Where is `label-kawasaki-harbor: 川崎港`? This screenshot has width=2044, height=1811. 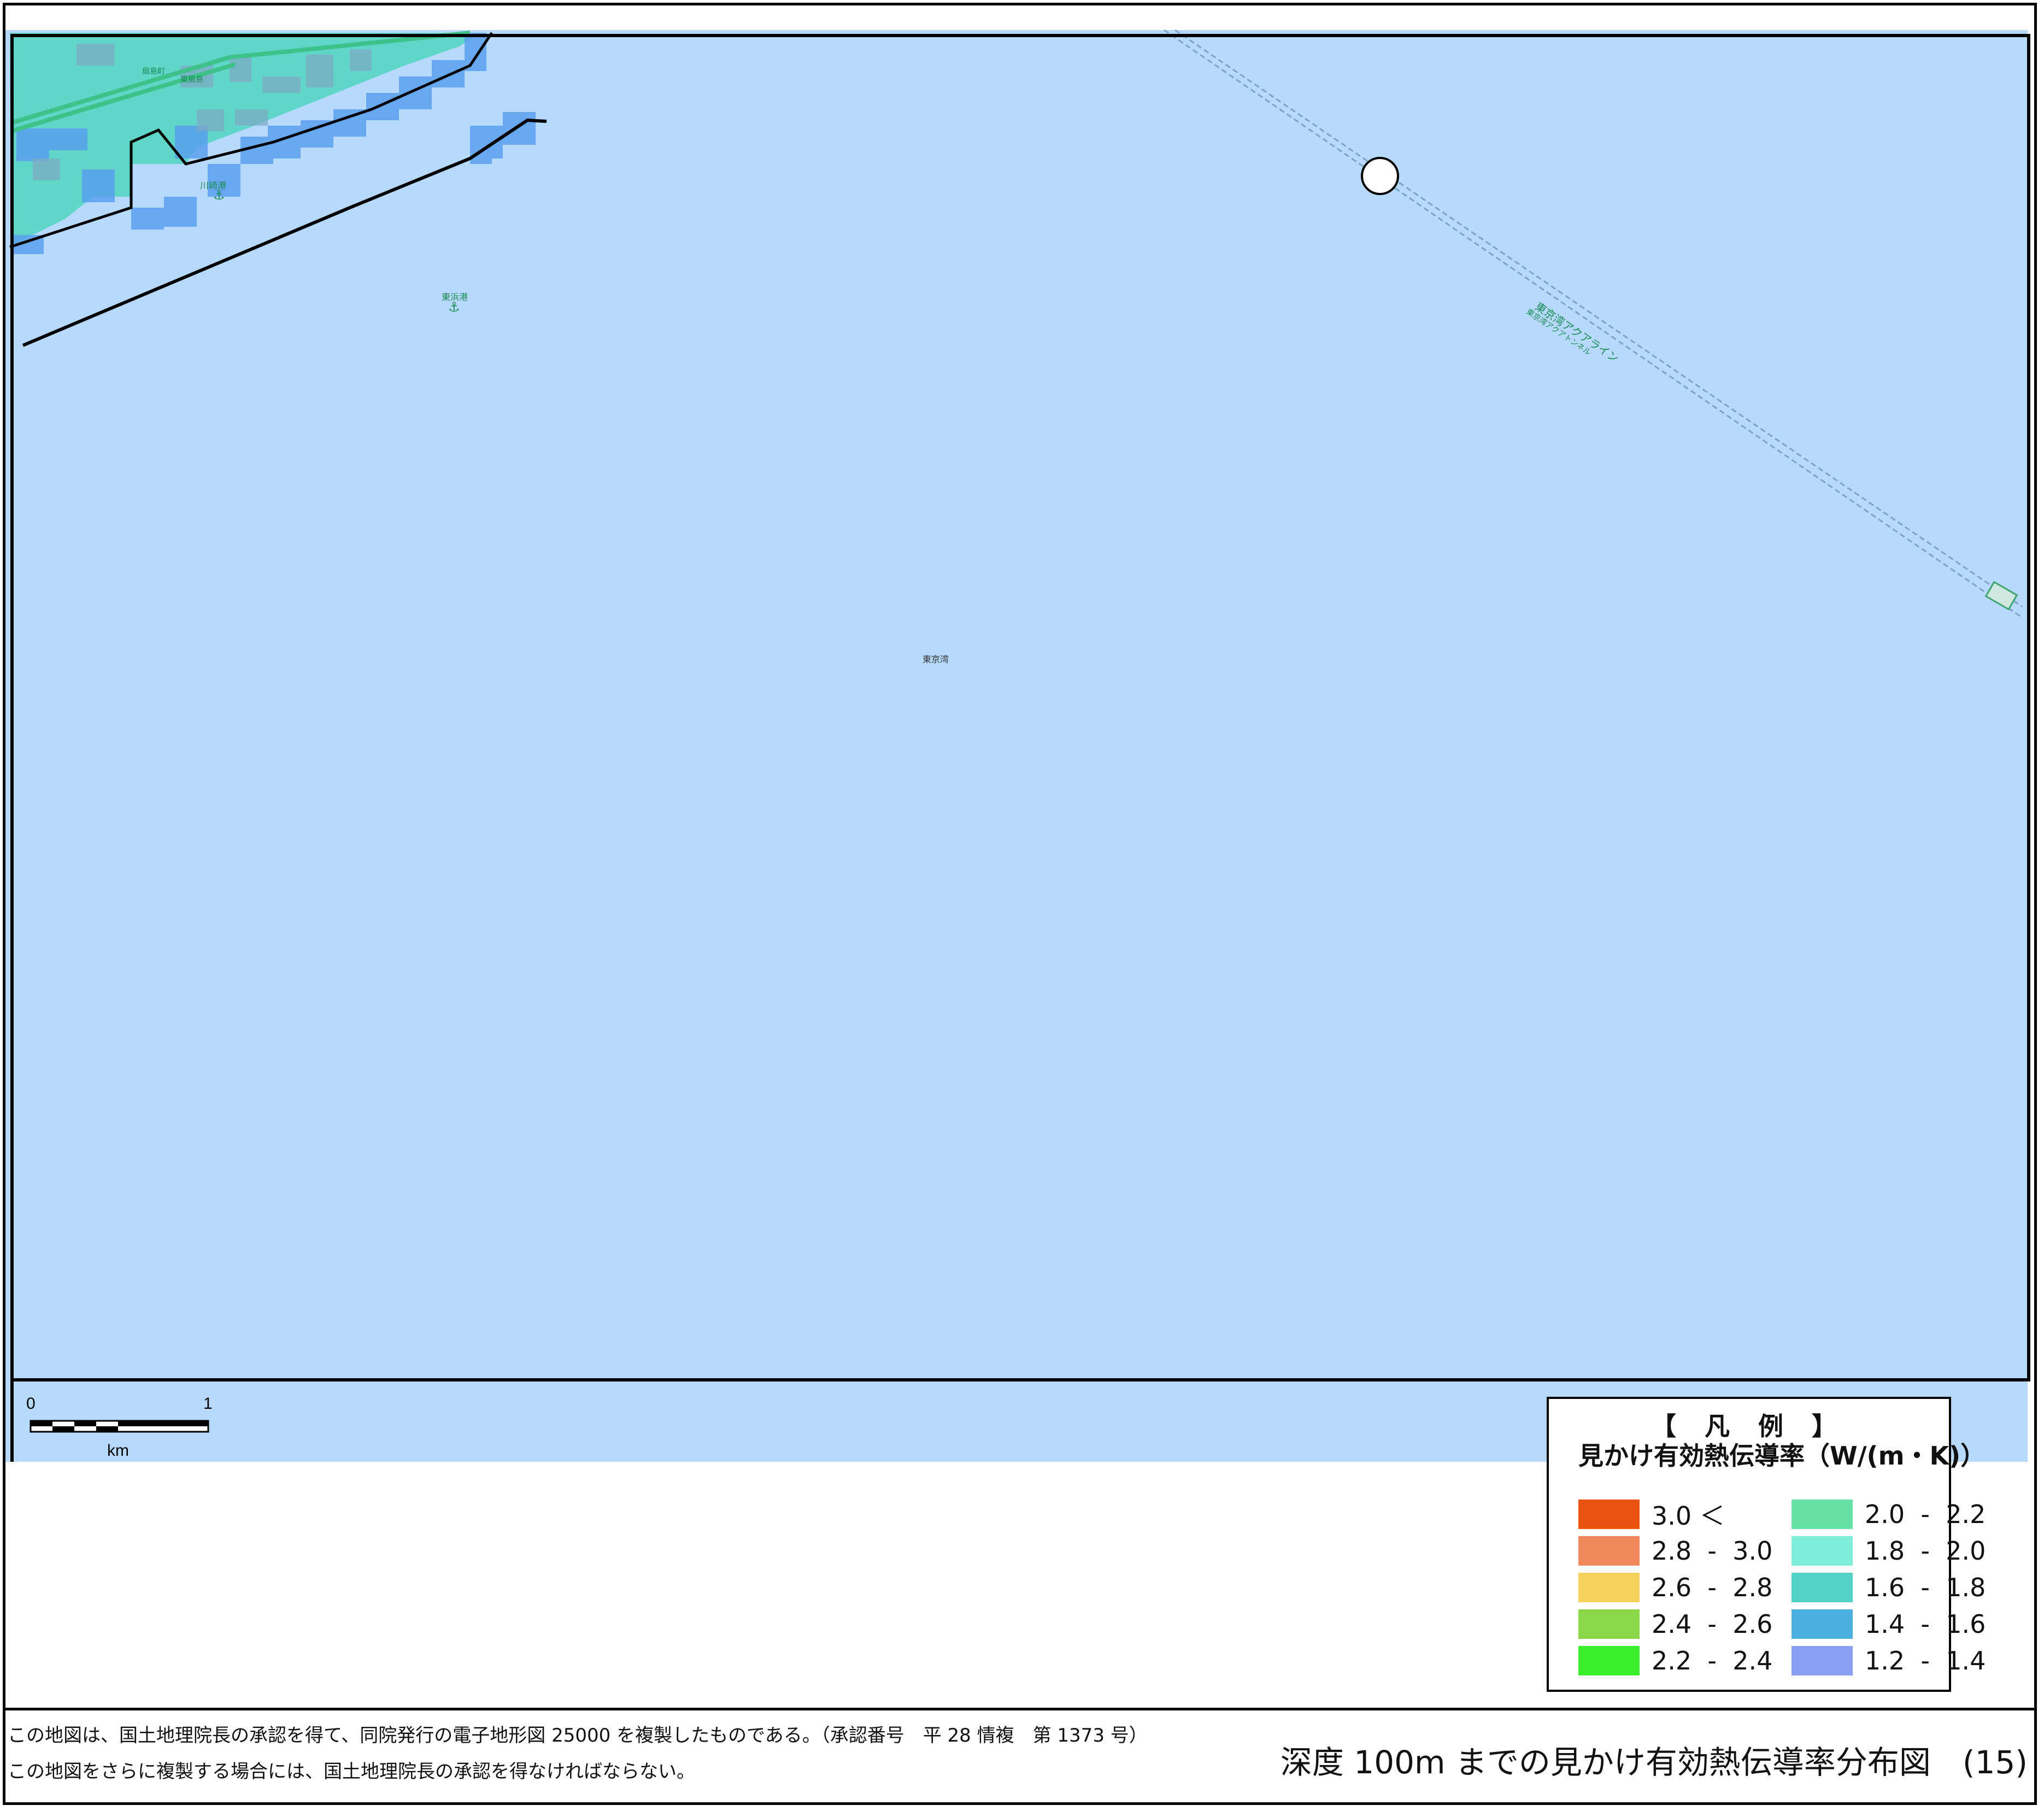 label-kawasaki-harbor: 川崎港 is located at coordinates (213, 185).